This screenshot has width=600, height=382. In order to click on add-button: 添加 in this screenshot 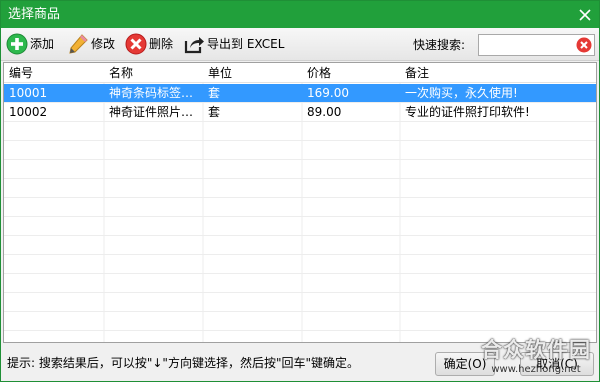, I will do `click(30, 44)`.